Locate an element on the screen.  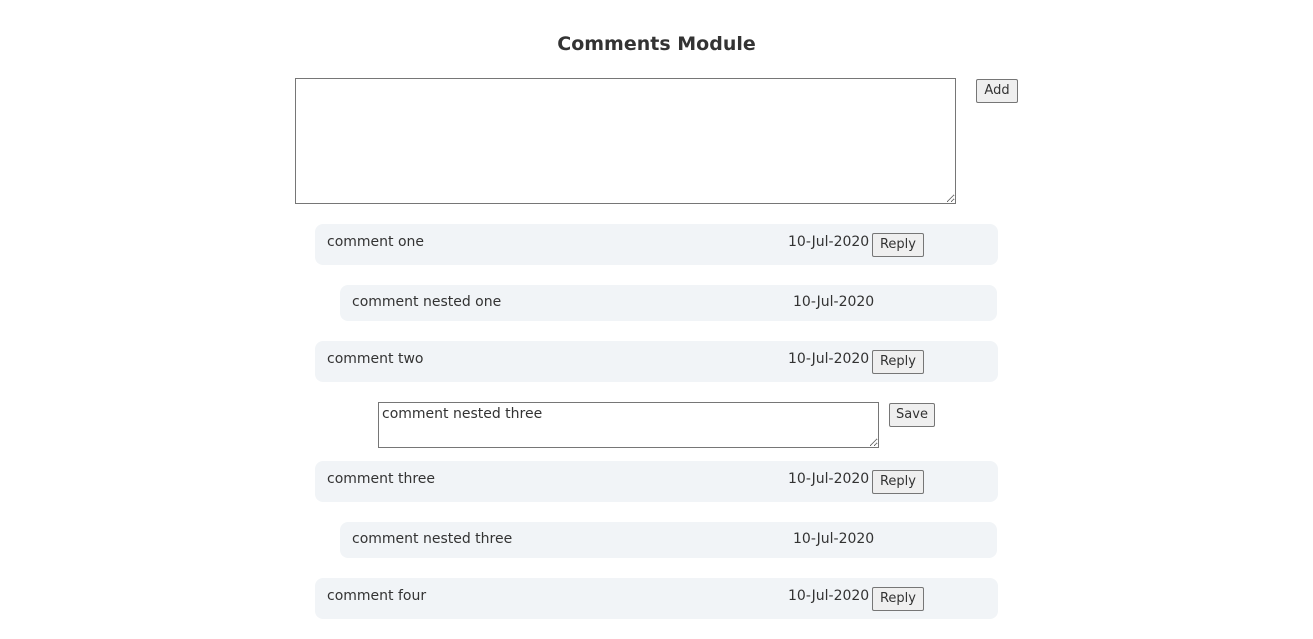
save-button: Save is located at coordinates (912, 415).